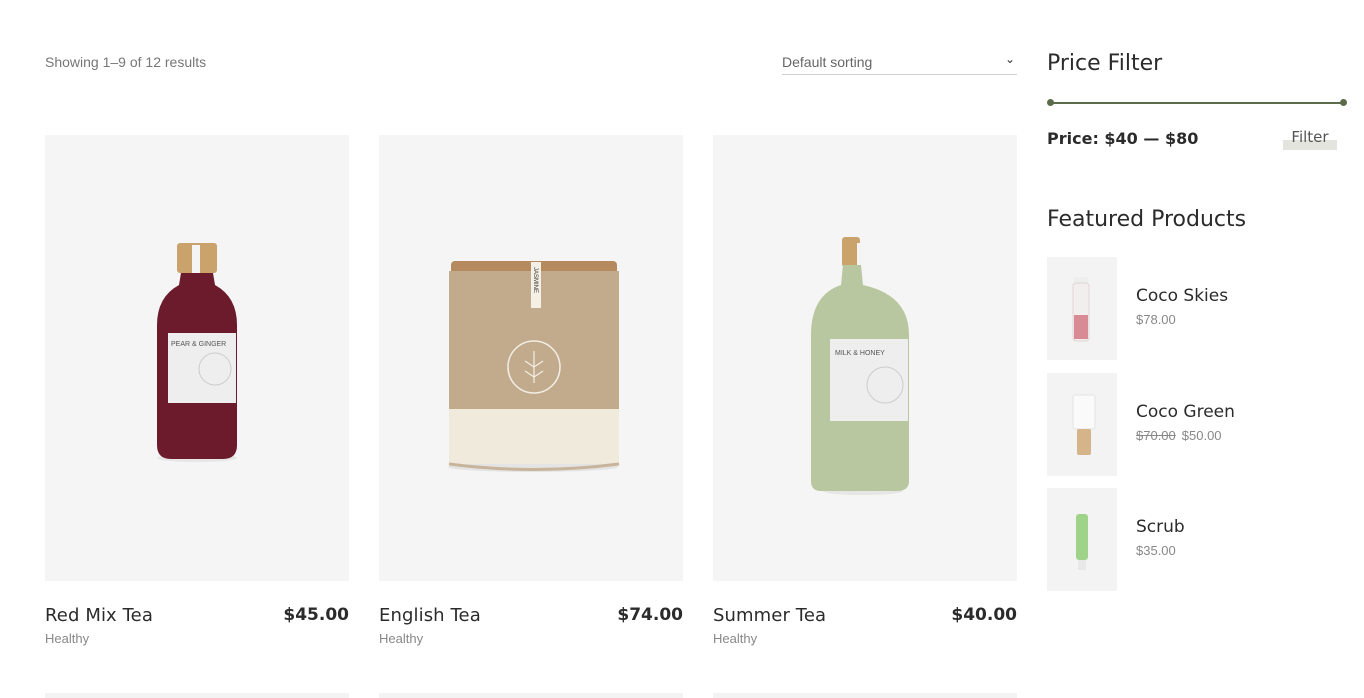 This screenshot has height=698, width=1364. What do you see at coordinates (1343, 102) in the screenshot?
I see `price-slider-max-handle` at bounding box center [1343, 102].